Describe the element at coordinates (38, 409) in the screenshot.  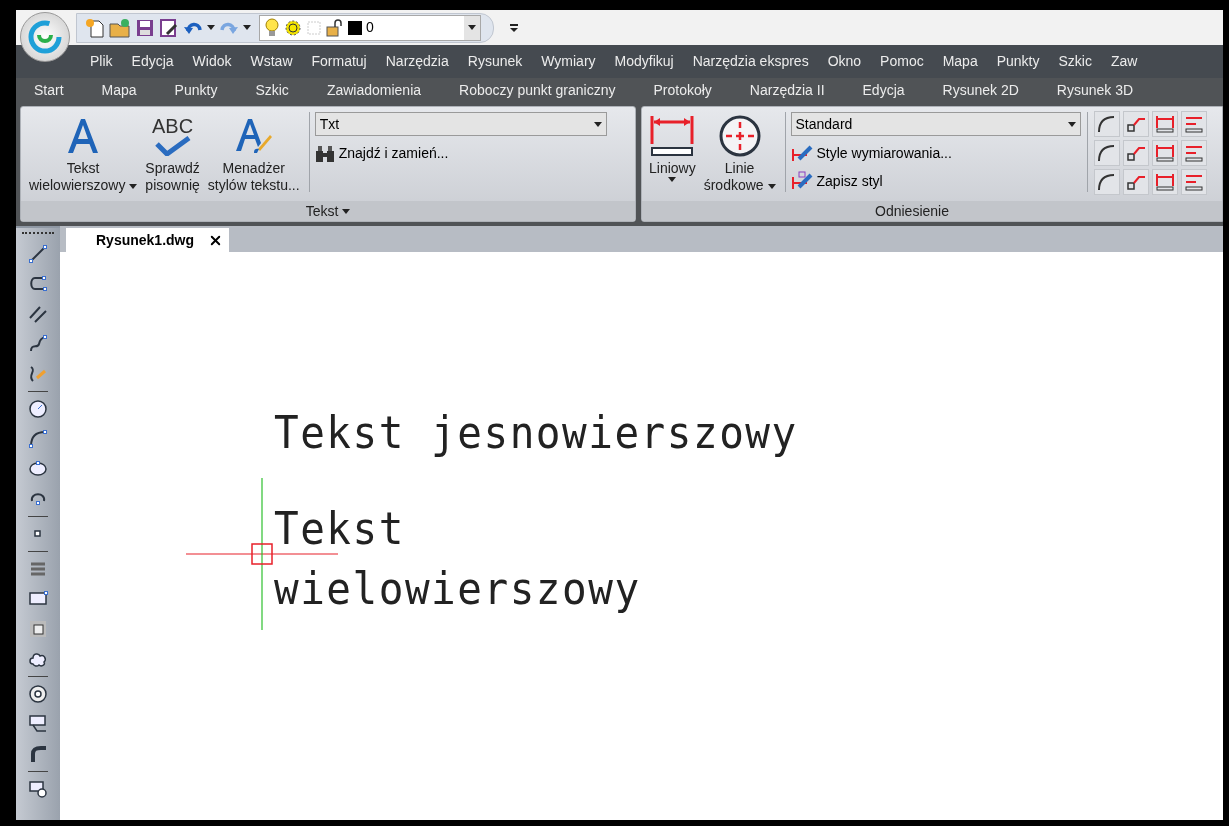
I see `circle-tool-icon` at that location.